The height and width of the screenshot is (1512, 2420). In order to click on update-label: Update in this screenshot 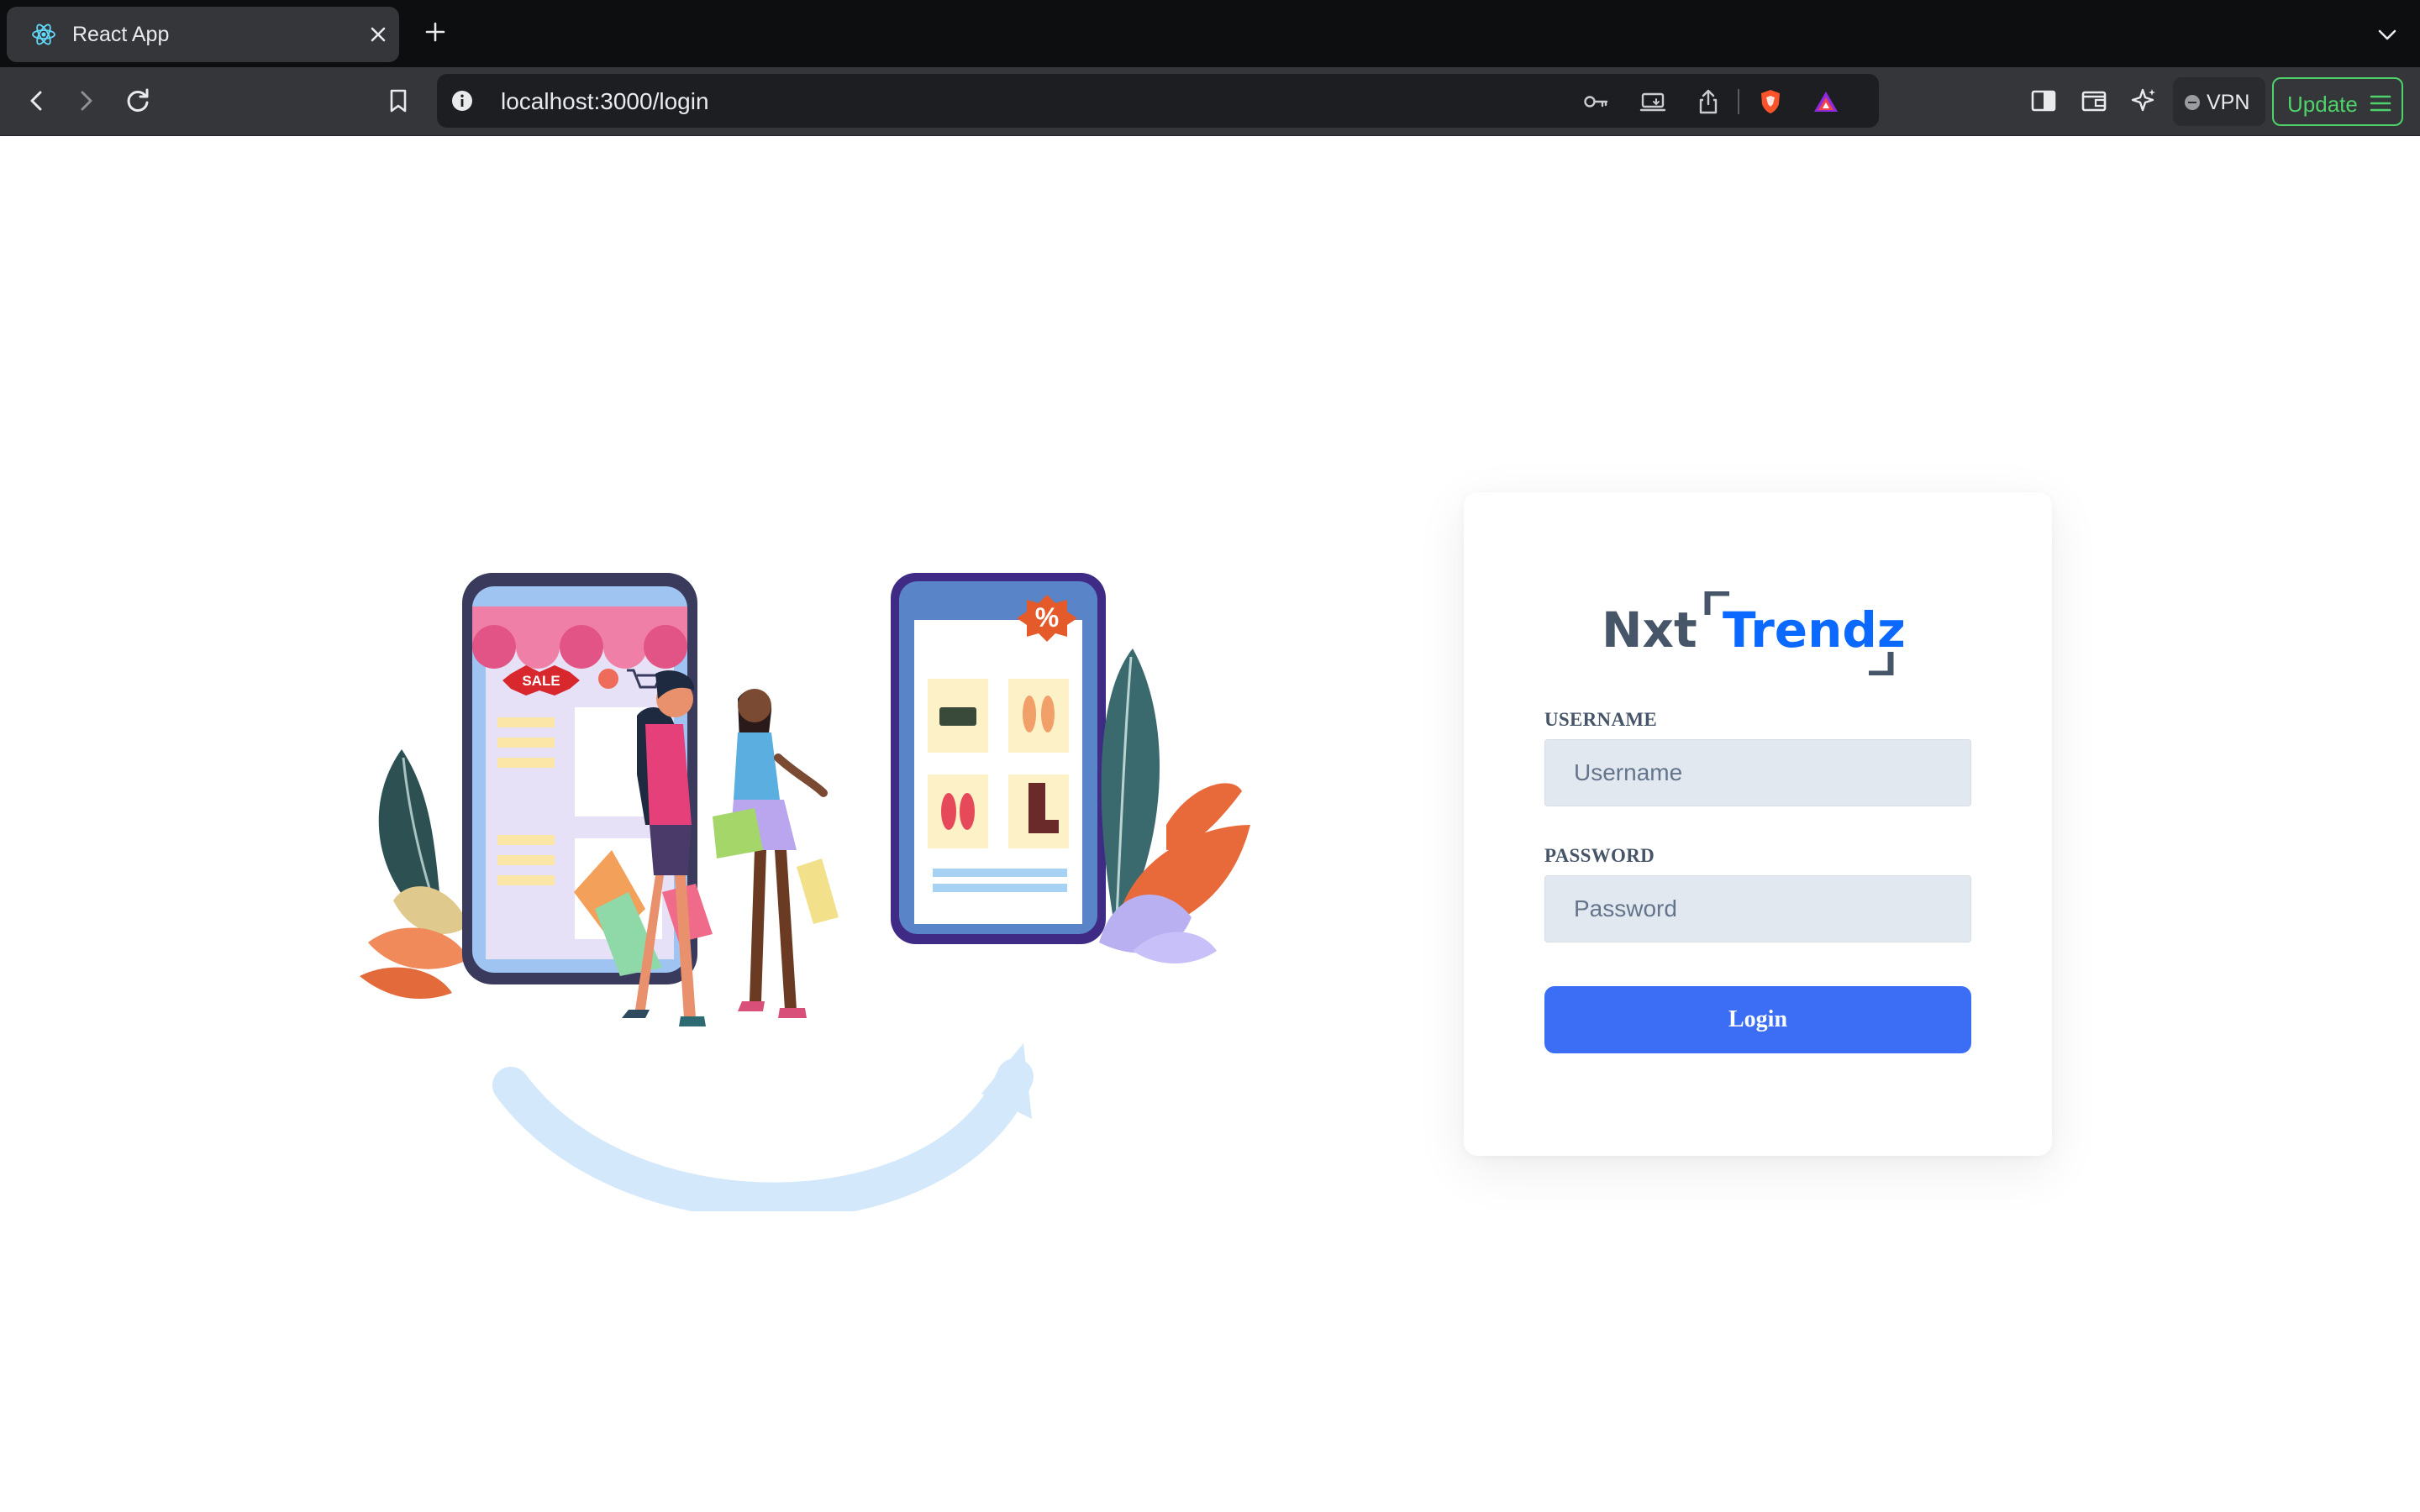, I will do `click(2323, 104)`.